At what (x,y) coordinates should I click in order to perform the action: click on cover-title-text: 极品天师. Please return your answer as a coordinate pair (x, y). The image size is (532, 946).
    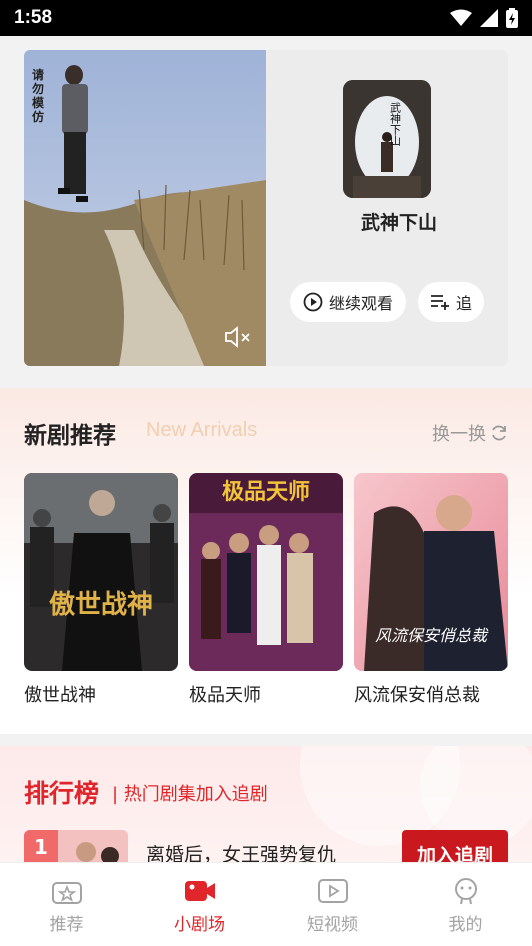
    Looking at the image, I should click on (266, 492).